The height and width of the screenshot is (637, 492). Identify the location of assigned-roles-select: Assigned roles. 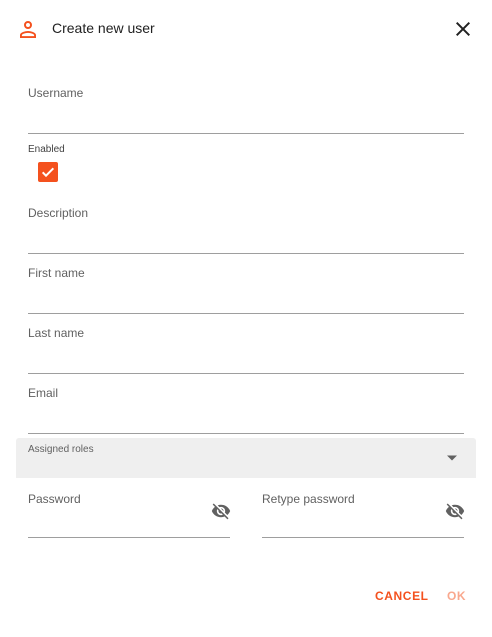
(246, 458).